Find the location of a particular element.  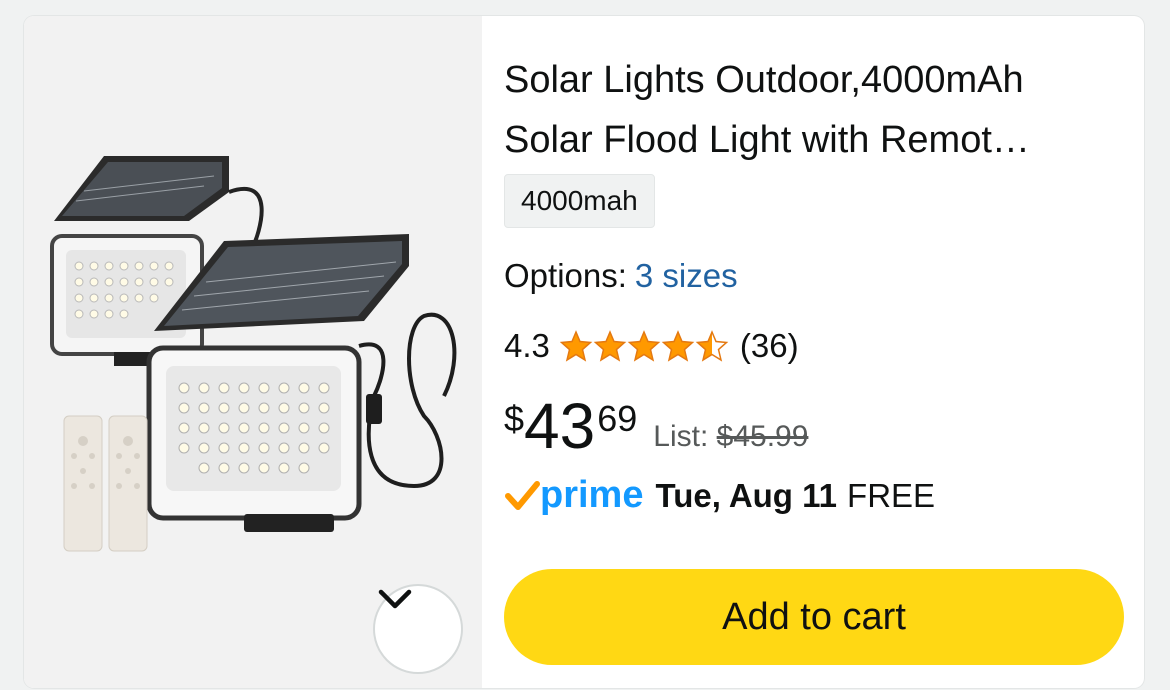

expand-image-button is located at coordinates (418, 629).